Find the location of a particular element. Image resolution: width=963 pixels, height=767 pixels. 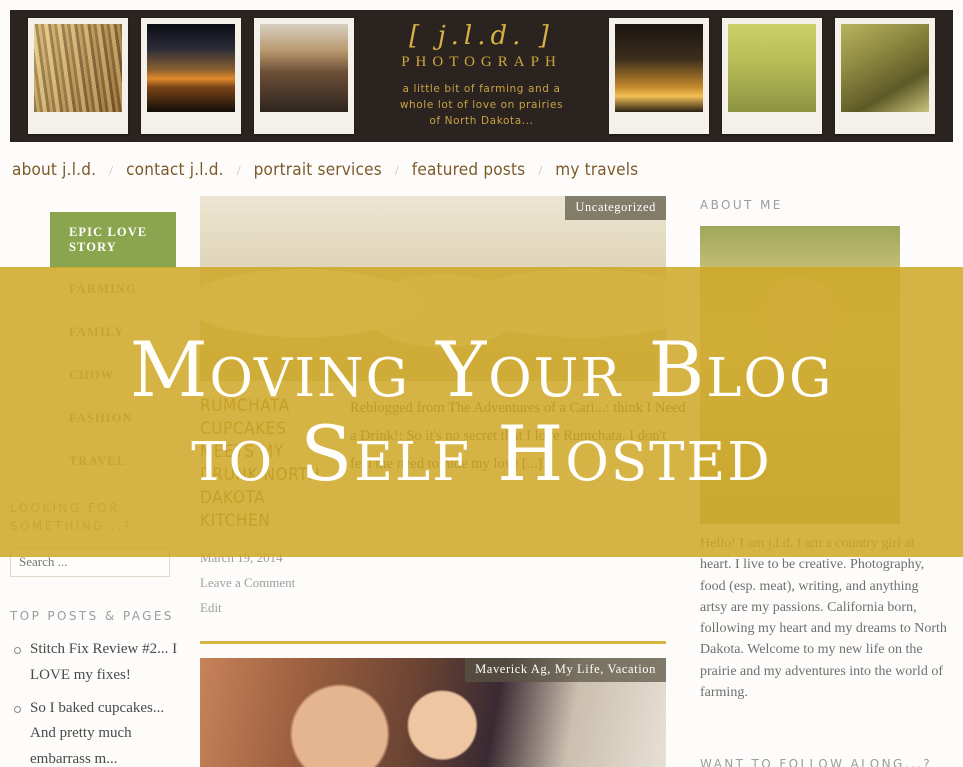

top-posts-widget-title: TOP POSTS & PAGES is located at coordinates (92, 616).